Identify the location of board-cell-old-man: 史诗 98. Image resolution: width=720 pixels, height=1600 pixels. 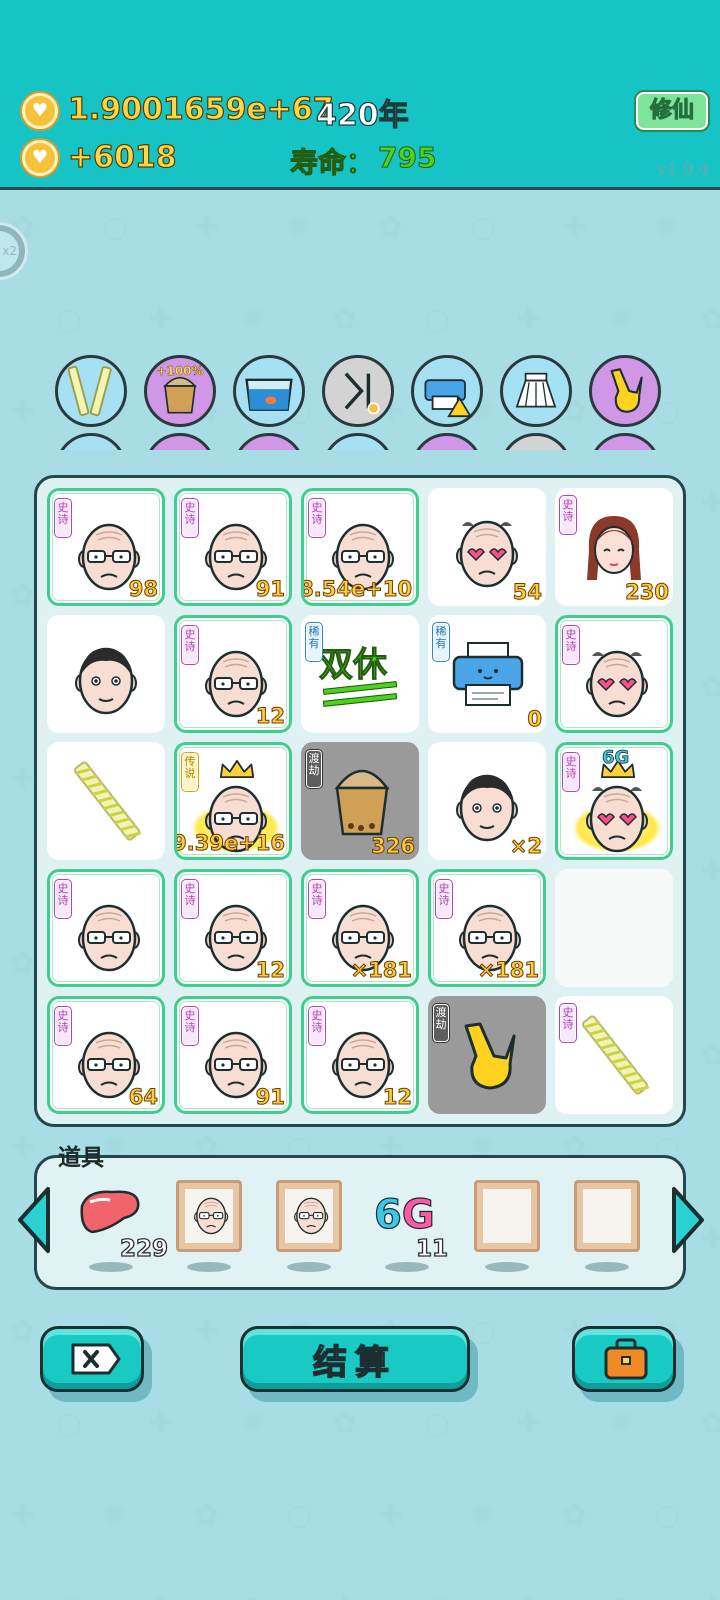
(106, 547).